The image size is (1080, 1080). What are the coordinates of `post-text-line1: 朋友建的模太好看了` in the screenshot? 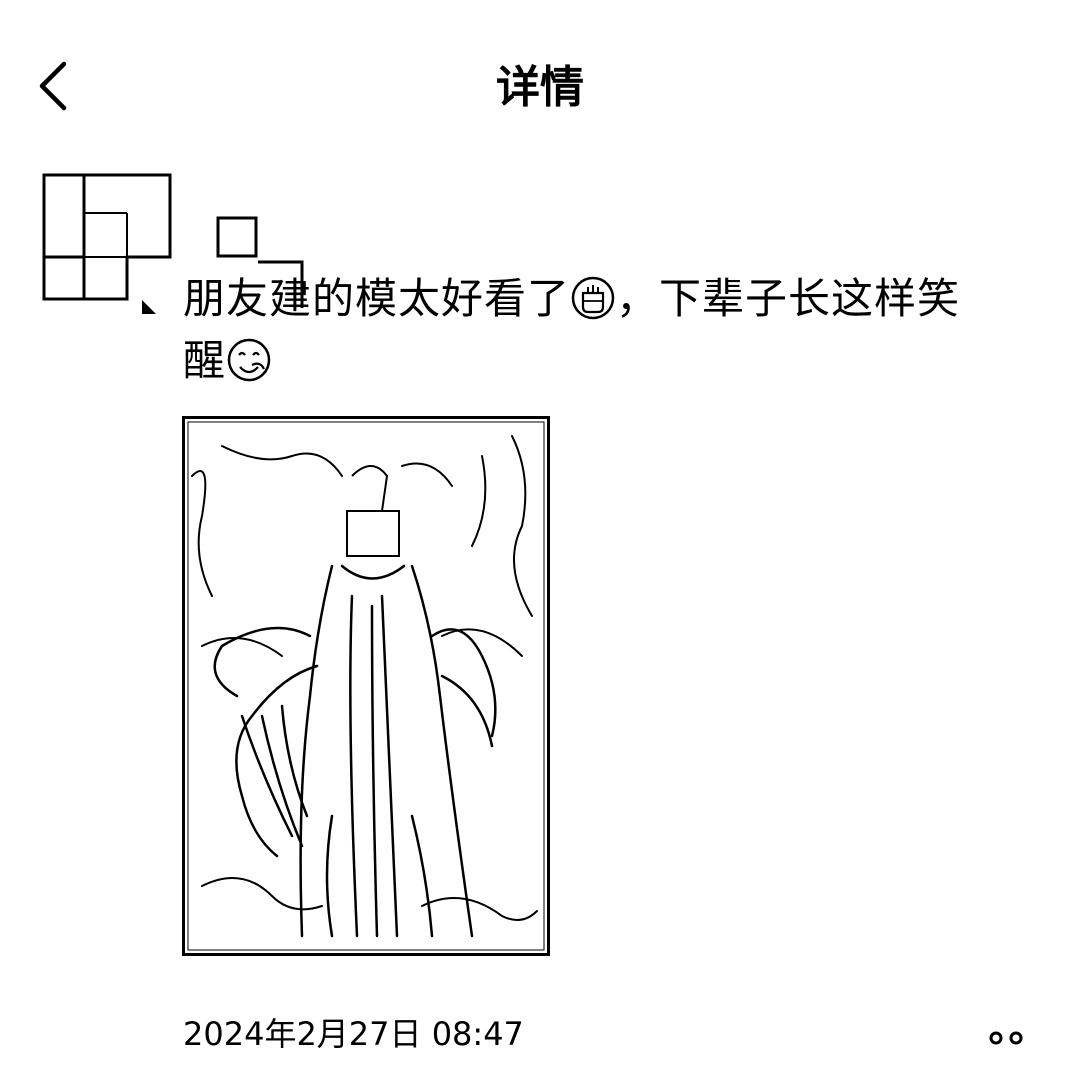 It's located at (377, 298).